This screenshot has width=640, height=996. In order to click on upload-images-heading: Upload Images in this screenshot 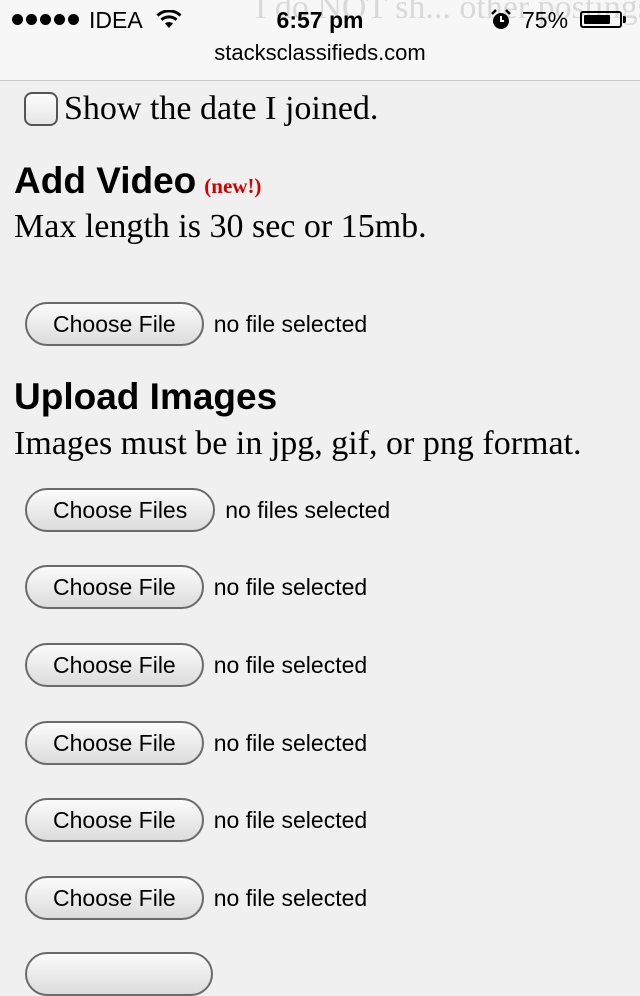, I will do `click(146, 396)`.